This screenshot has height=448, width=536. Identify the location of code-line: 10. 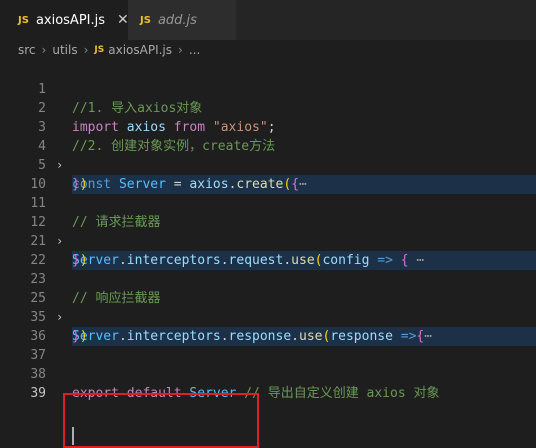
(268, 174).